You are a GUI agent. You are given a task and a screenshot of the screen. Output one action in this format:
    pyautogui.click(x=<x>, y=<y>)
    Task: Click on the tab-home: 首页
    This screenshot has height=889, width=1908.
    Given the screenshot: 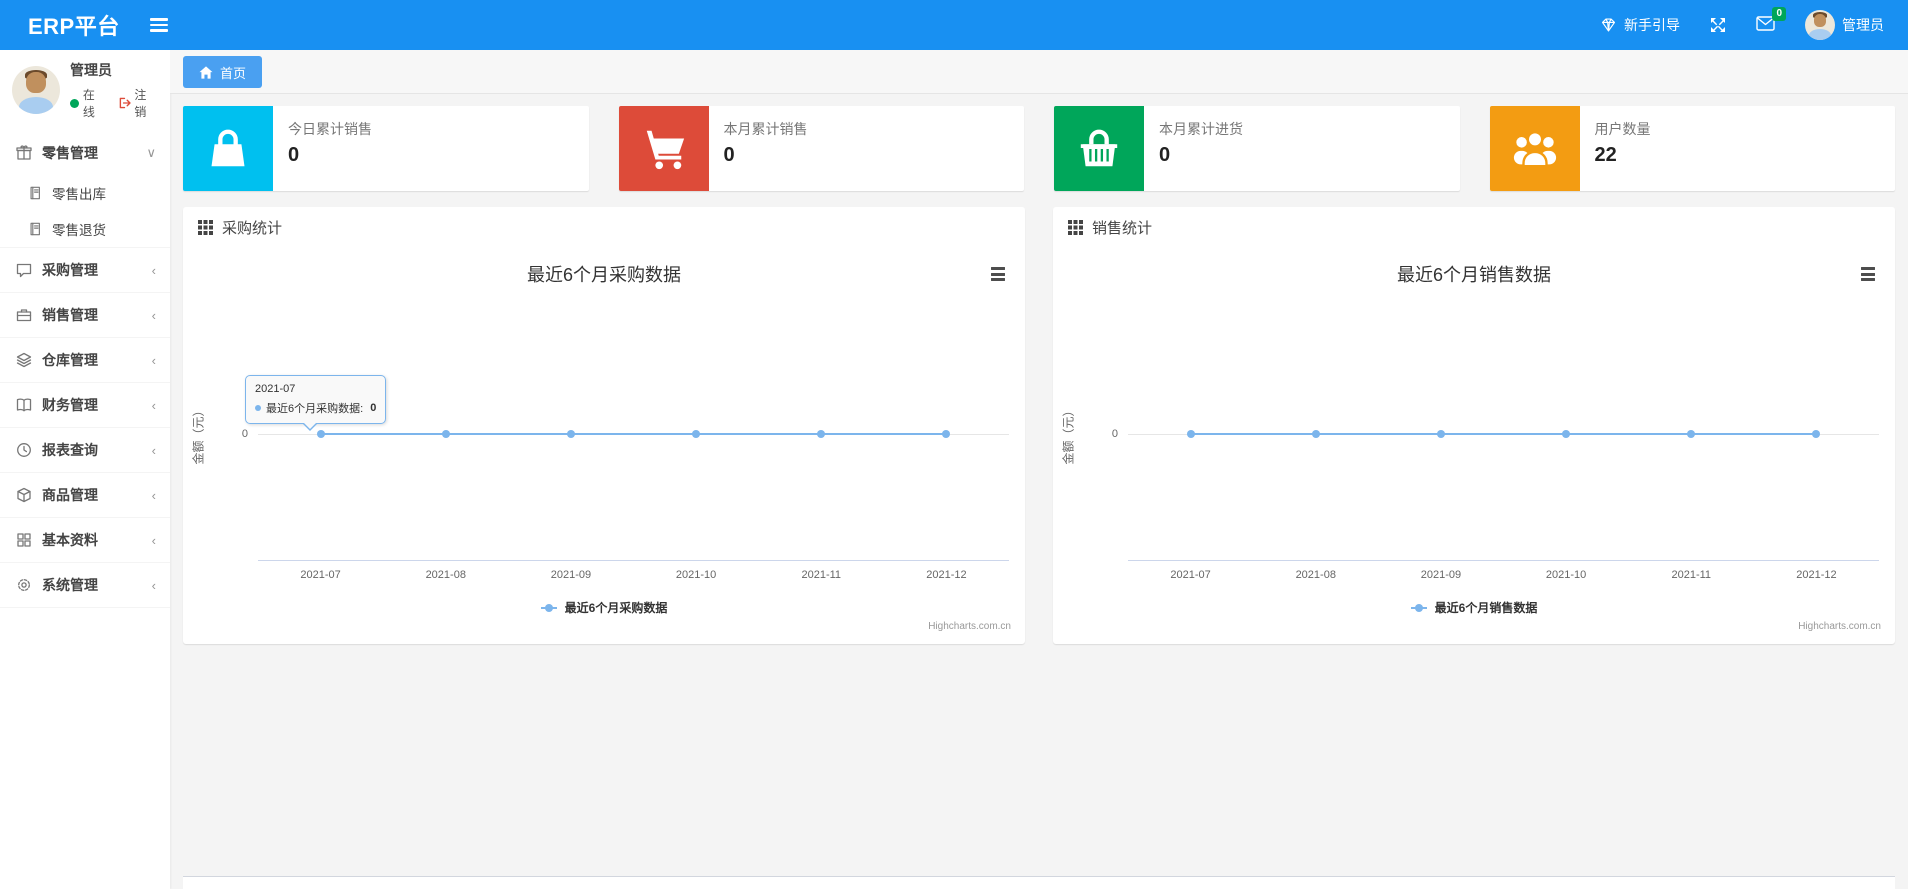 What is the action you would take?
    pyautogui.click(x=223, y=72)
    